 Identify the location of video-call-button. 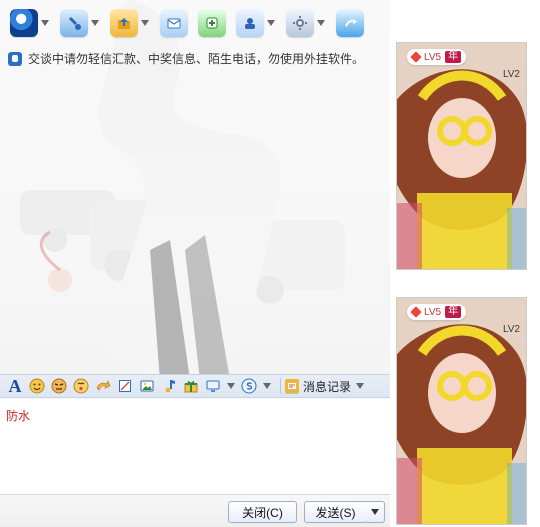
(30, 23).